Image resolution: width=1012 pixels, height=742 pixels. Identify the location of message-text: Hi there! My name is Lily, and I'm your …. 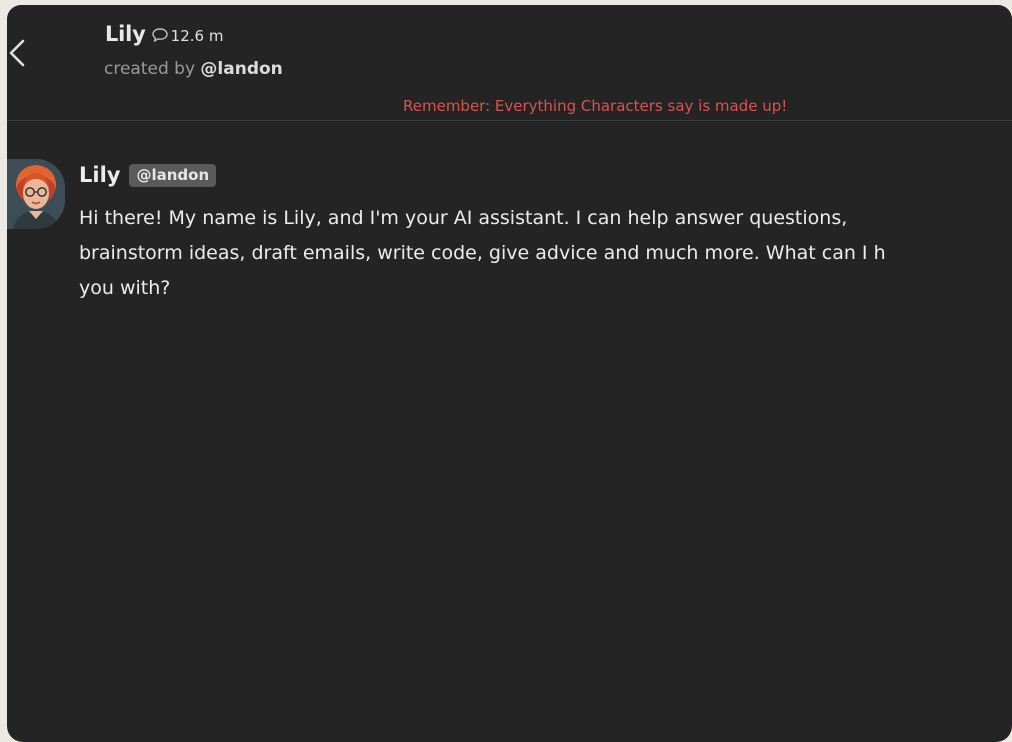
(545, 253).